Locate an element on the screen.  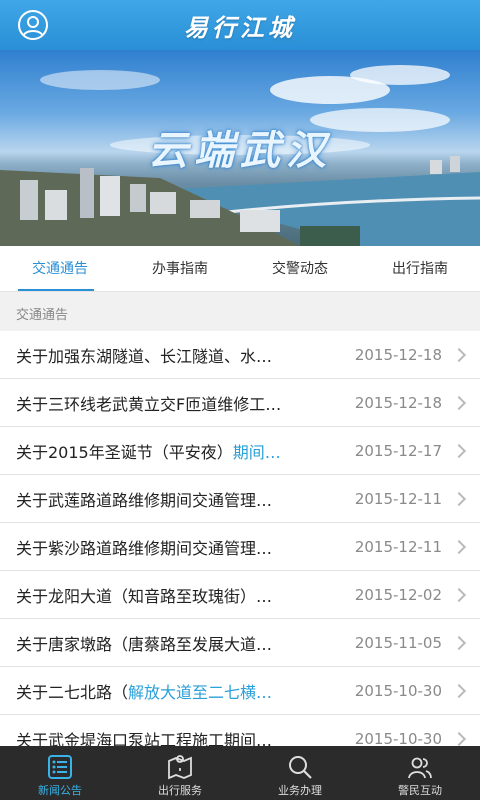
nav-travel-label: 出行服务 is located at coordinates (180, 790).